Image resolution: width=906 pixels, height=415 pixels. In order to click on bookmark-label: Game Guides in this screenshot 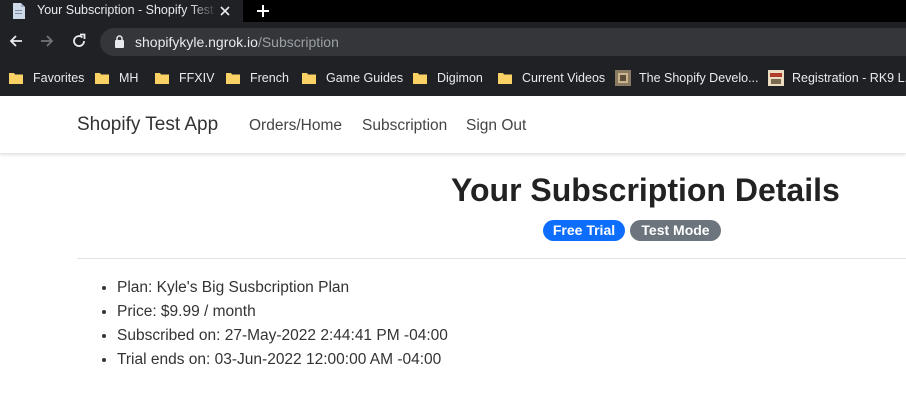, I will do `click(365, 78)`.